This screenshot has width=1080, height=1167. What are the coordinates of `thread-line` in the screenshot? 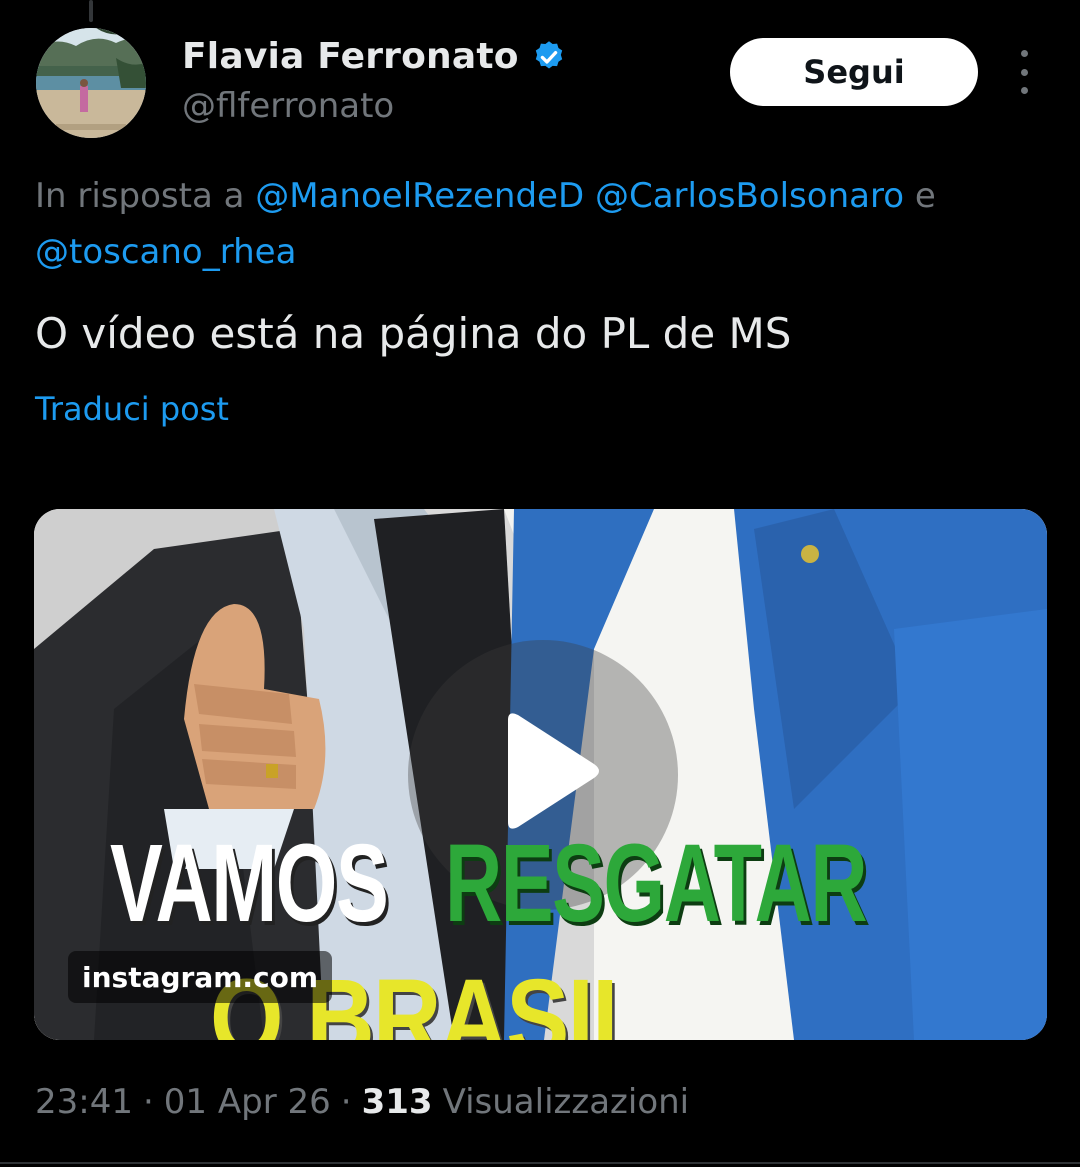 It's located at (91, 11).